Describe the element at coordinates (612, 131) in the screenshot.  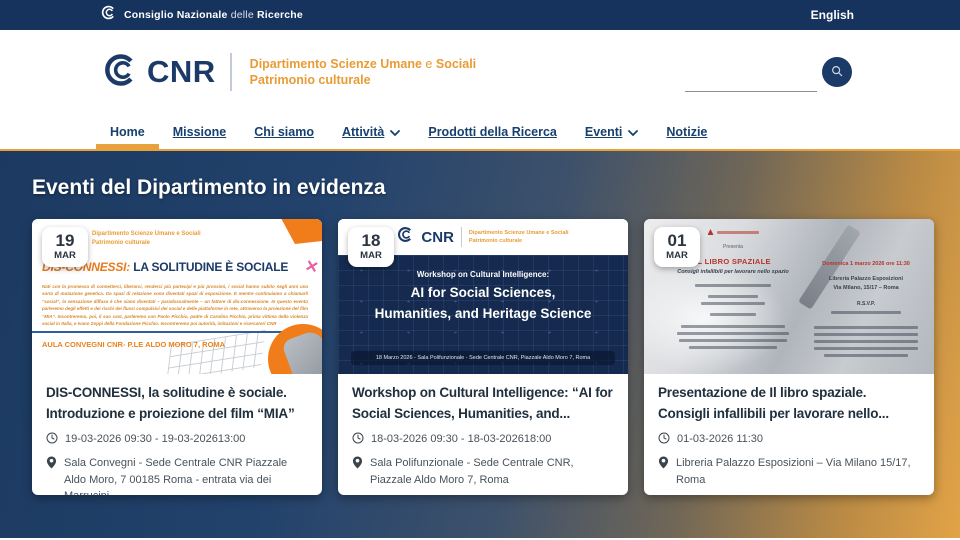
I see `nav-item-eventi: Eventi` at that location.